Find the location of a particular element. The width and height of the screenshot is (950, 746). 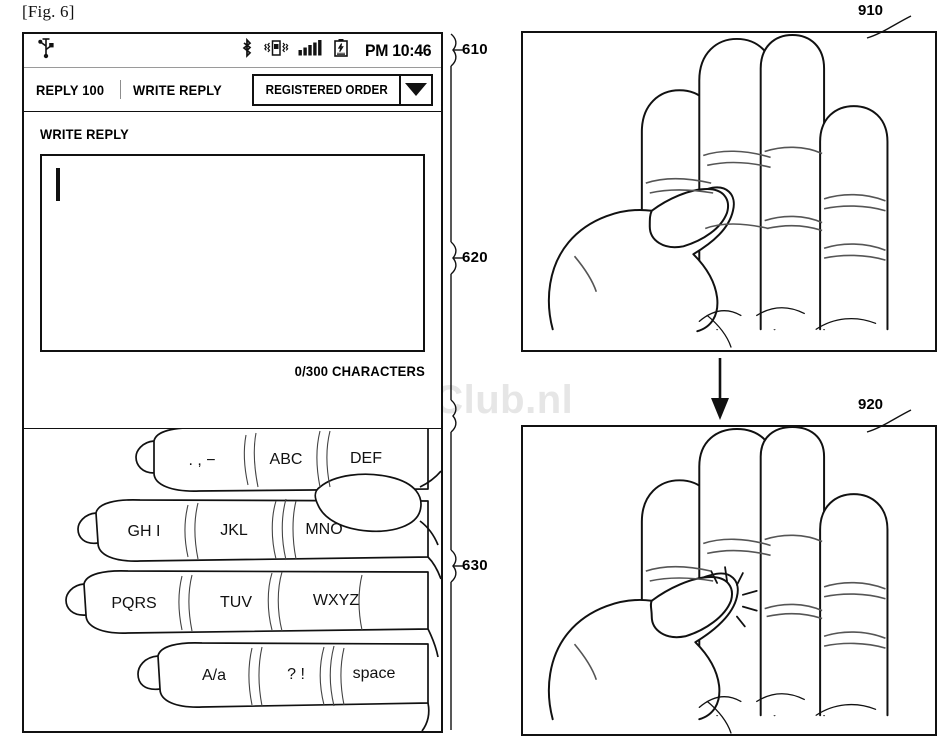

panel-number-910: 910 is located at coordinates (871, 10).